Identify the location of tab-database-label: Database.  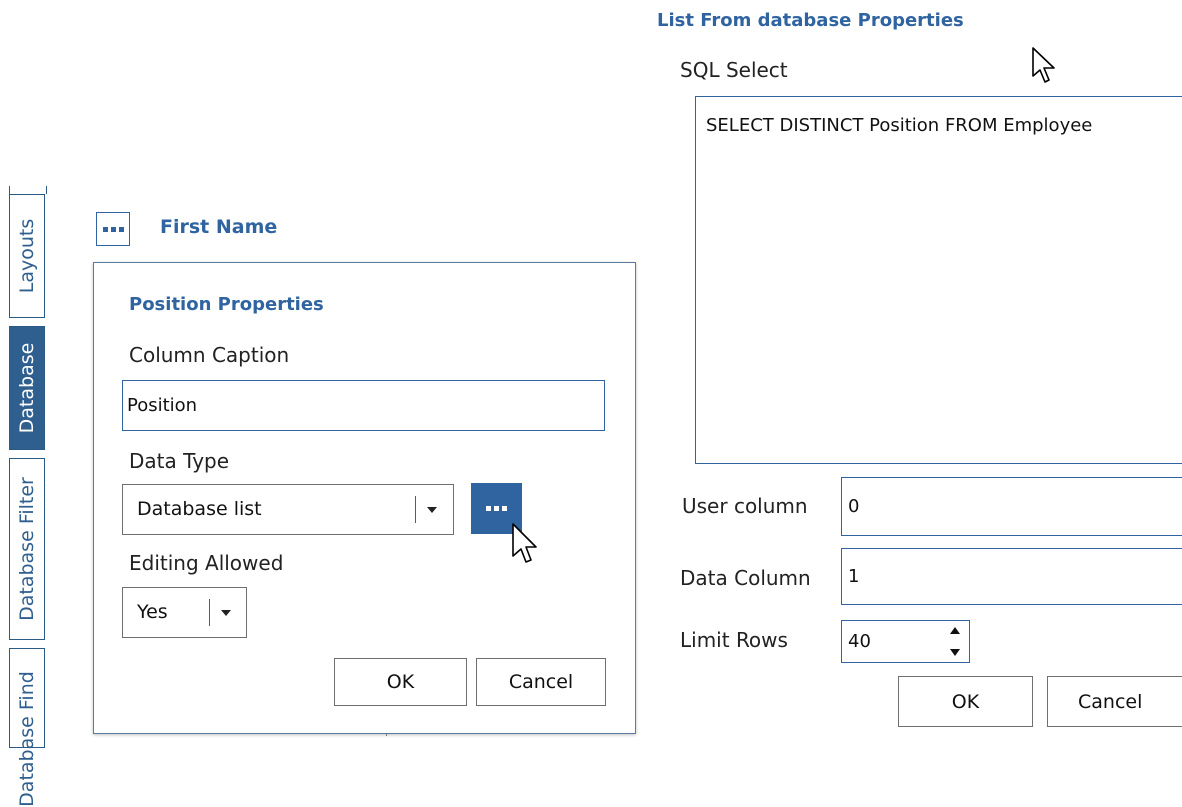
(27, 388).